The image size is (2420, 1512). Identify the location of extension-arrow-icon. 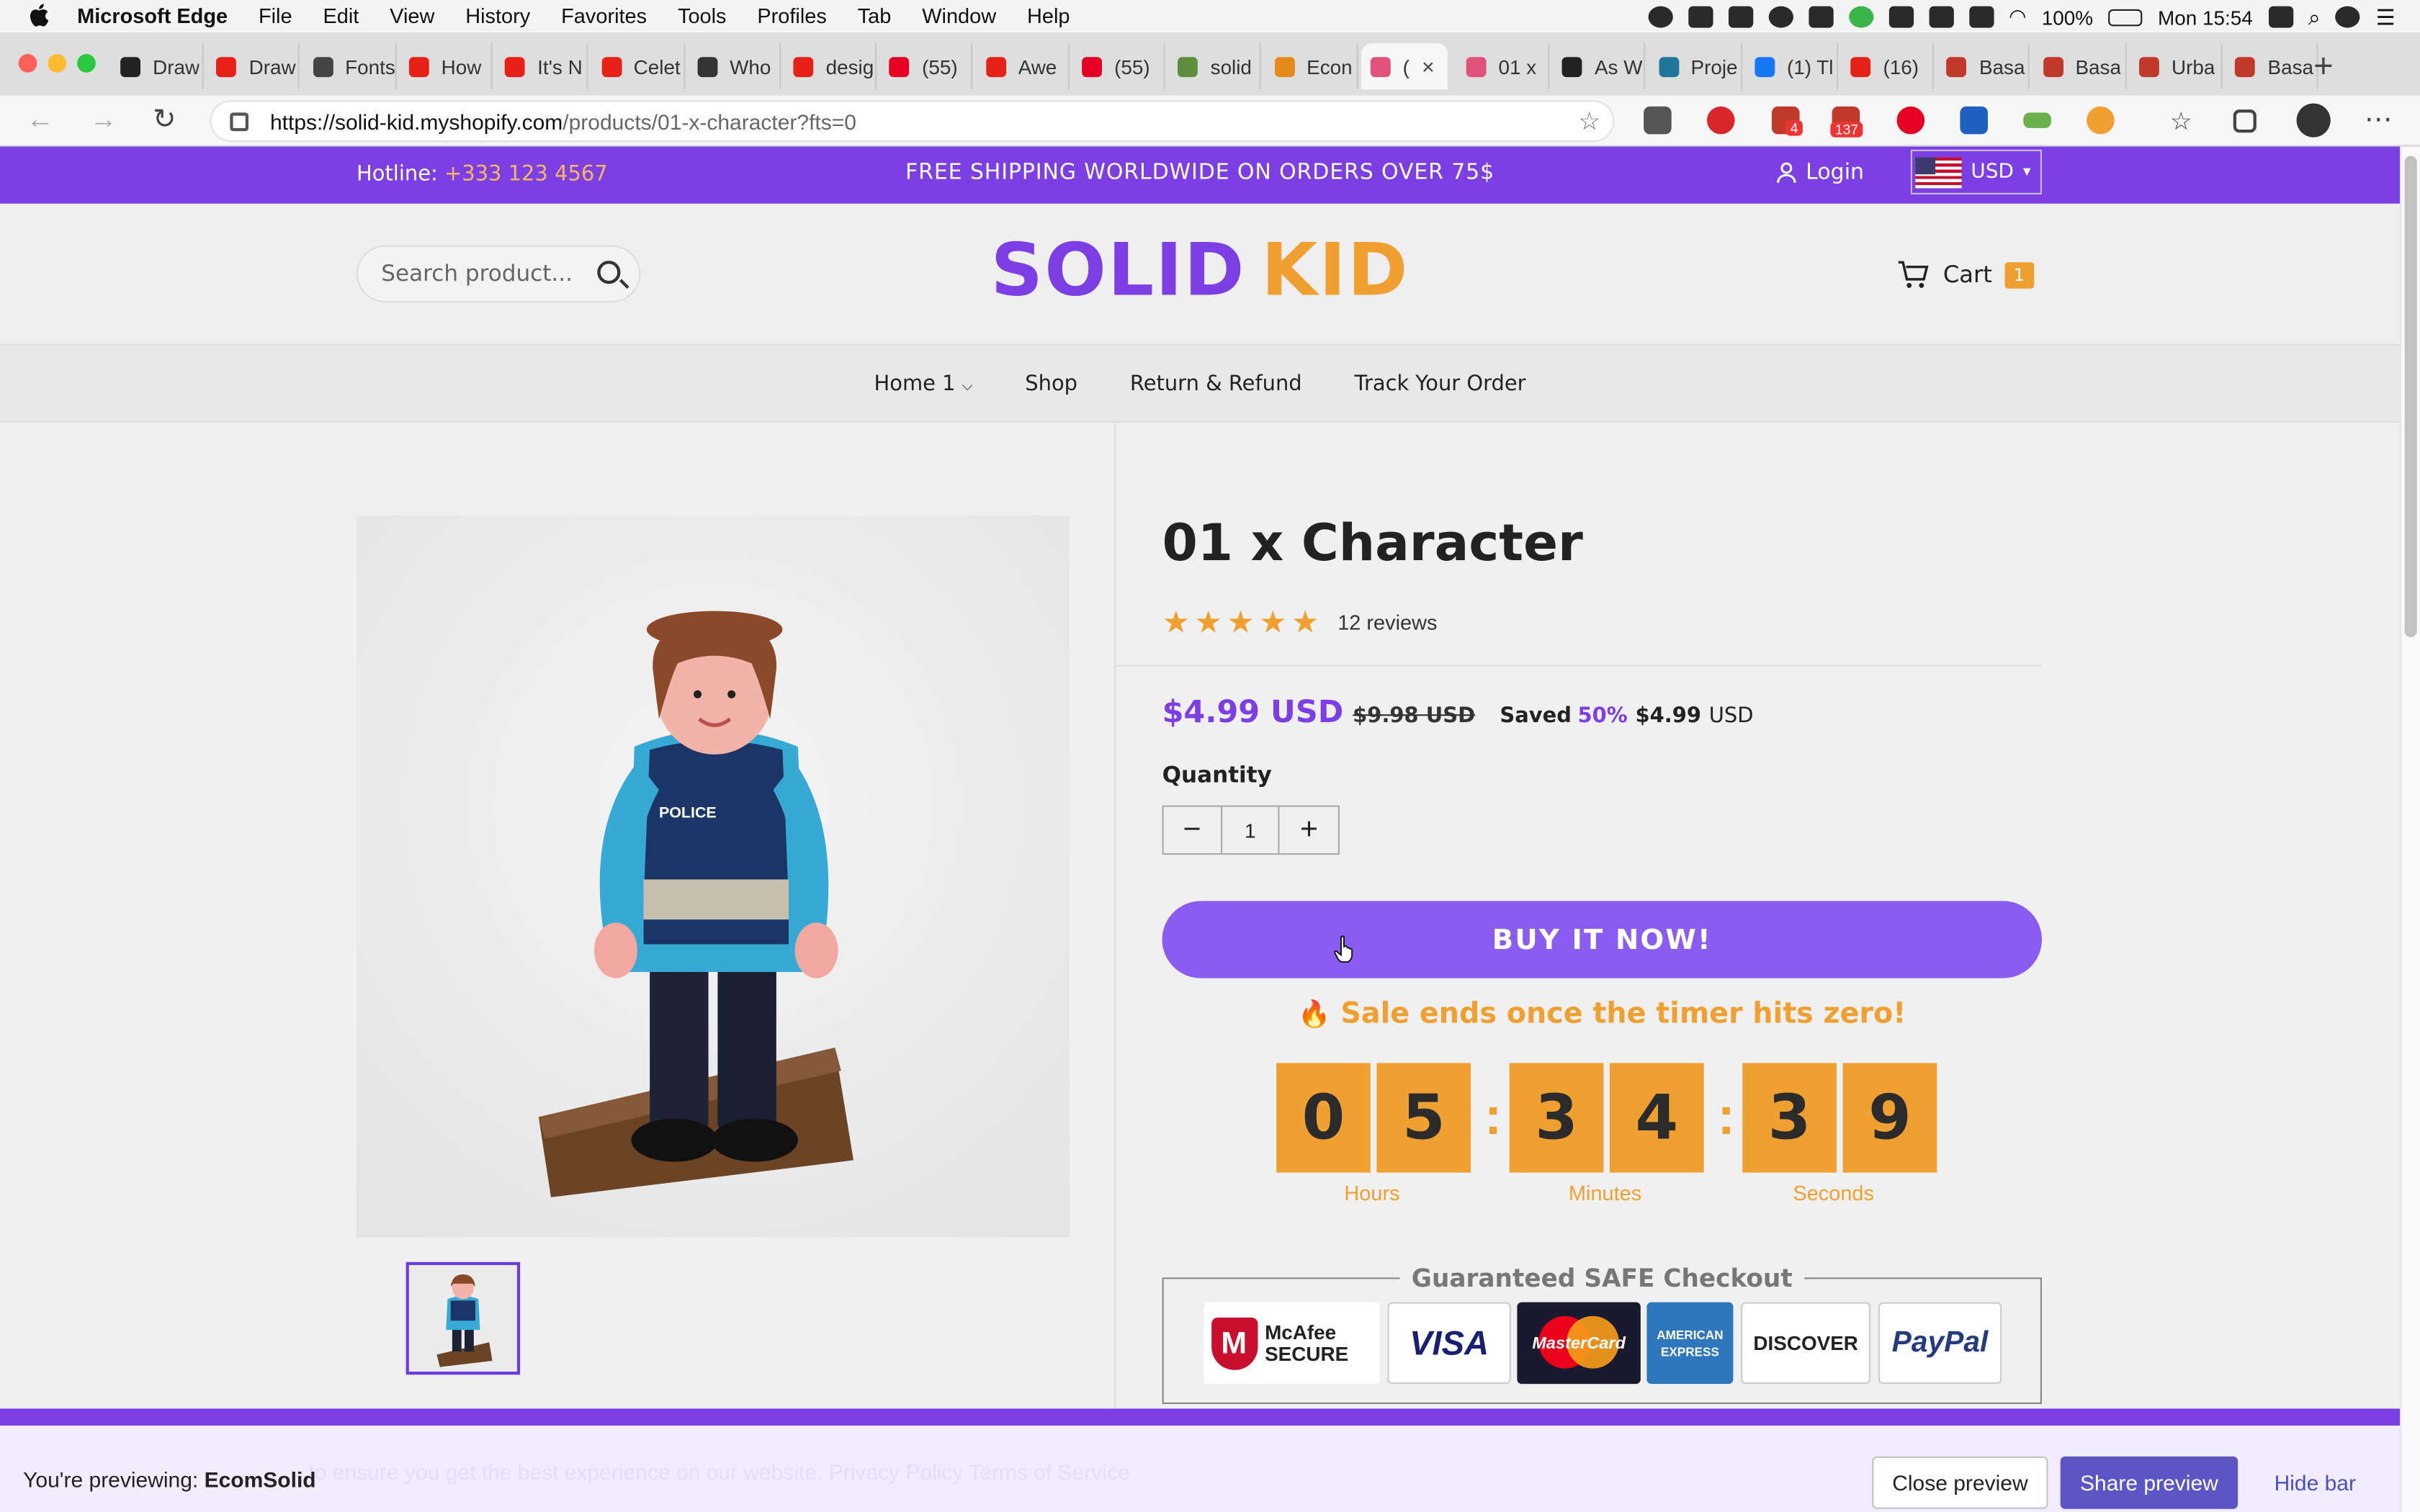
(1658, 120).